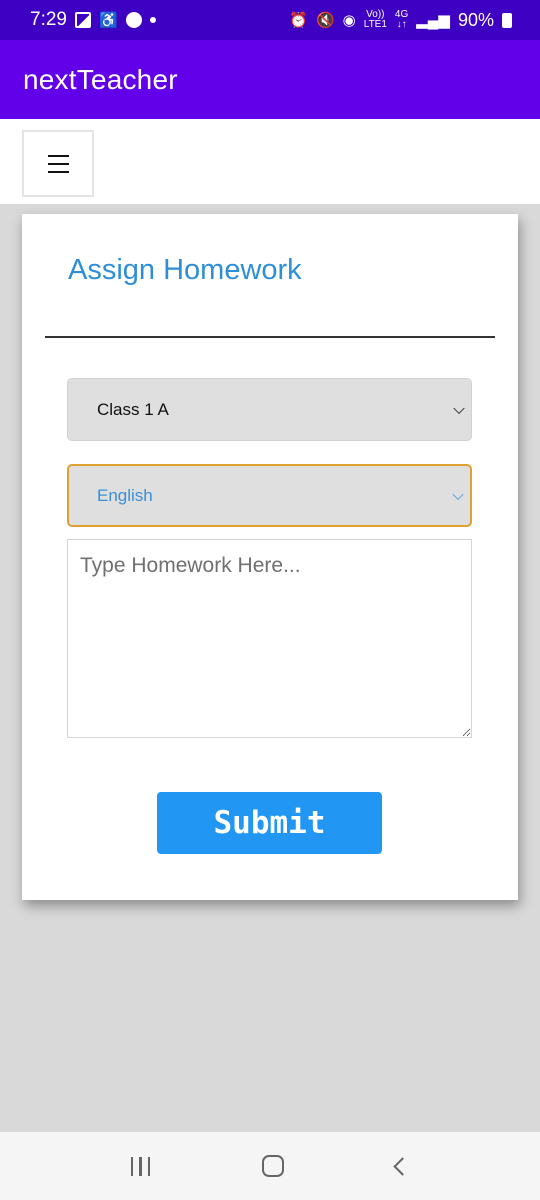 The height and width of the screenshot is (1200, 540). I want to click on recent-apps-icon, so click(132, 1166).